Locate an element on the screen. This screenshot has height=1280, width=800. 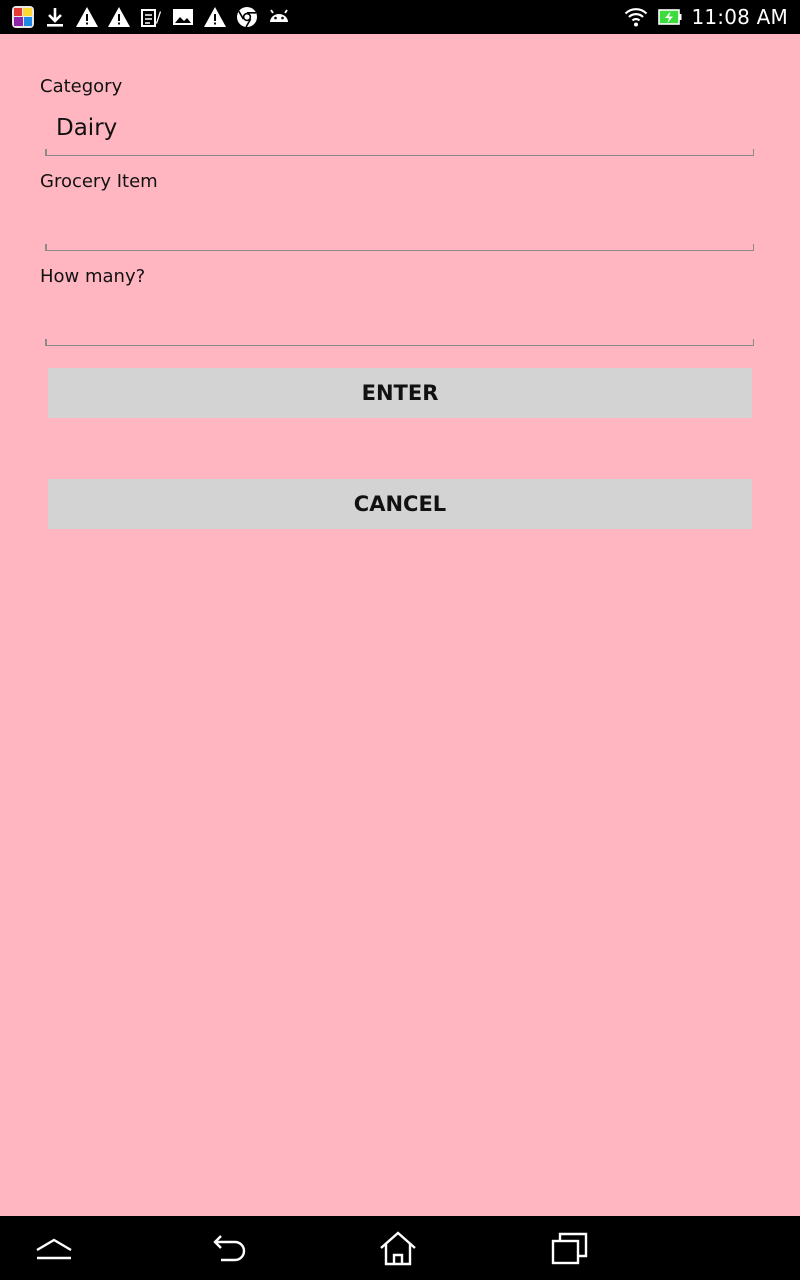
grocery-item-input is located at coordinates (398, 228).